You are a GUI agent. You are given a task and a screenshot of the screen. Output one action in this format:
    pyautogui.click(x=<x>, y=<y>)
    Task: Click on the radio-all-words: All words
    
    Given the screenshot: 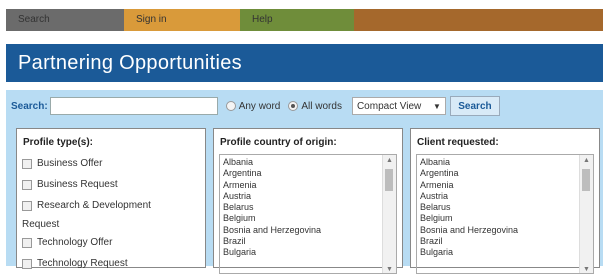 What is the action you would take?
    pyautogui.click(x=315, y=106)
    